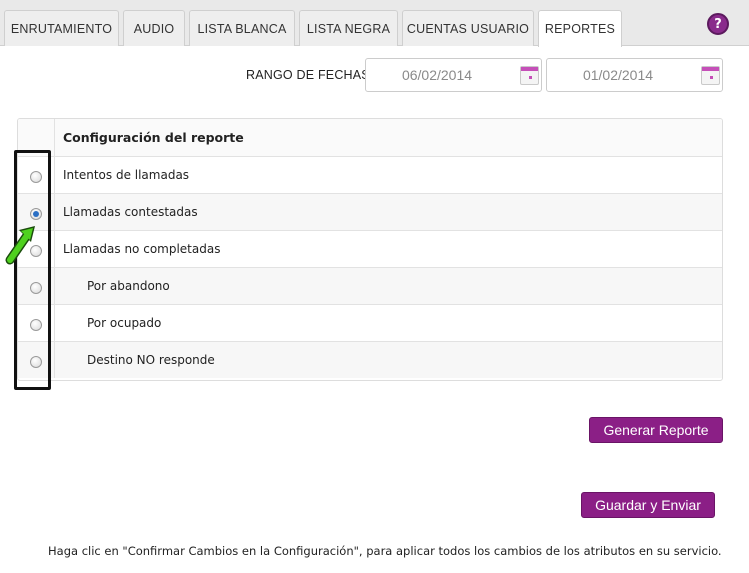 The width and height of the screenshot is (749, 573). Describe the element at coordinates (370, 211) in the screenshot. I see `option-row-contestadas: Llamadas contestadas` at that location.